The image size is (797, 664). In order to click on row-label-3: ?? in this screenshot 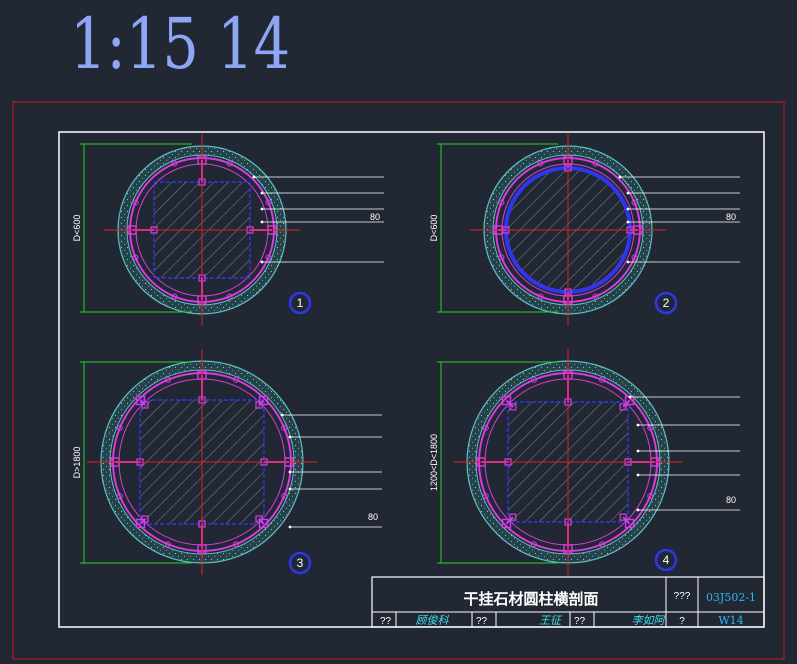, I will do `click(580, 621)`.